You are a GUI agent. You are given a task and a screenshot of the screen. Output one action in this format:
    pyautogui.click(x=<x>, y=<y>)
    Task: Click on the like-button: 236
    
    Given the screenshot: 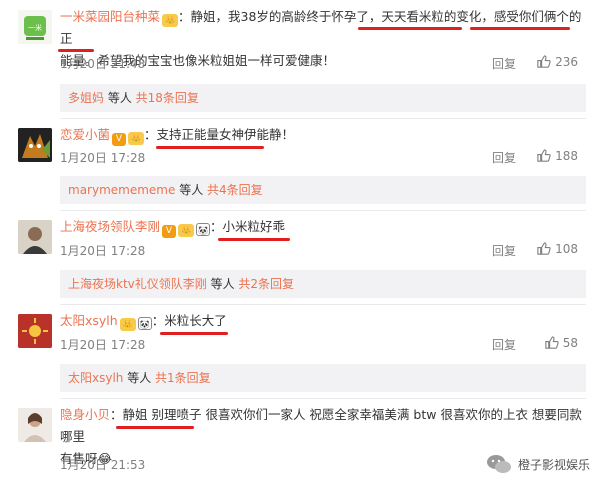 What is the action you would take?
    pyautogui.click(x=557, y=61)
    